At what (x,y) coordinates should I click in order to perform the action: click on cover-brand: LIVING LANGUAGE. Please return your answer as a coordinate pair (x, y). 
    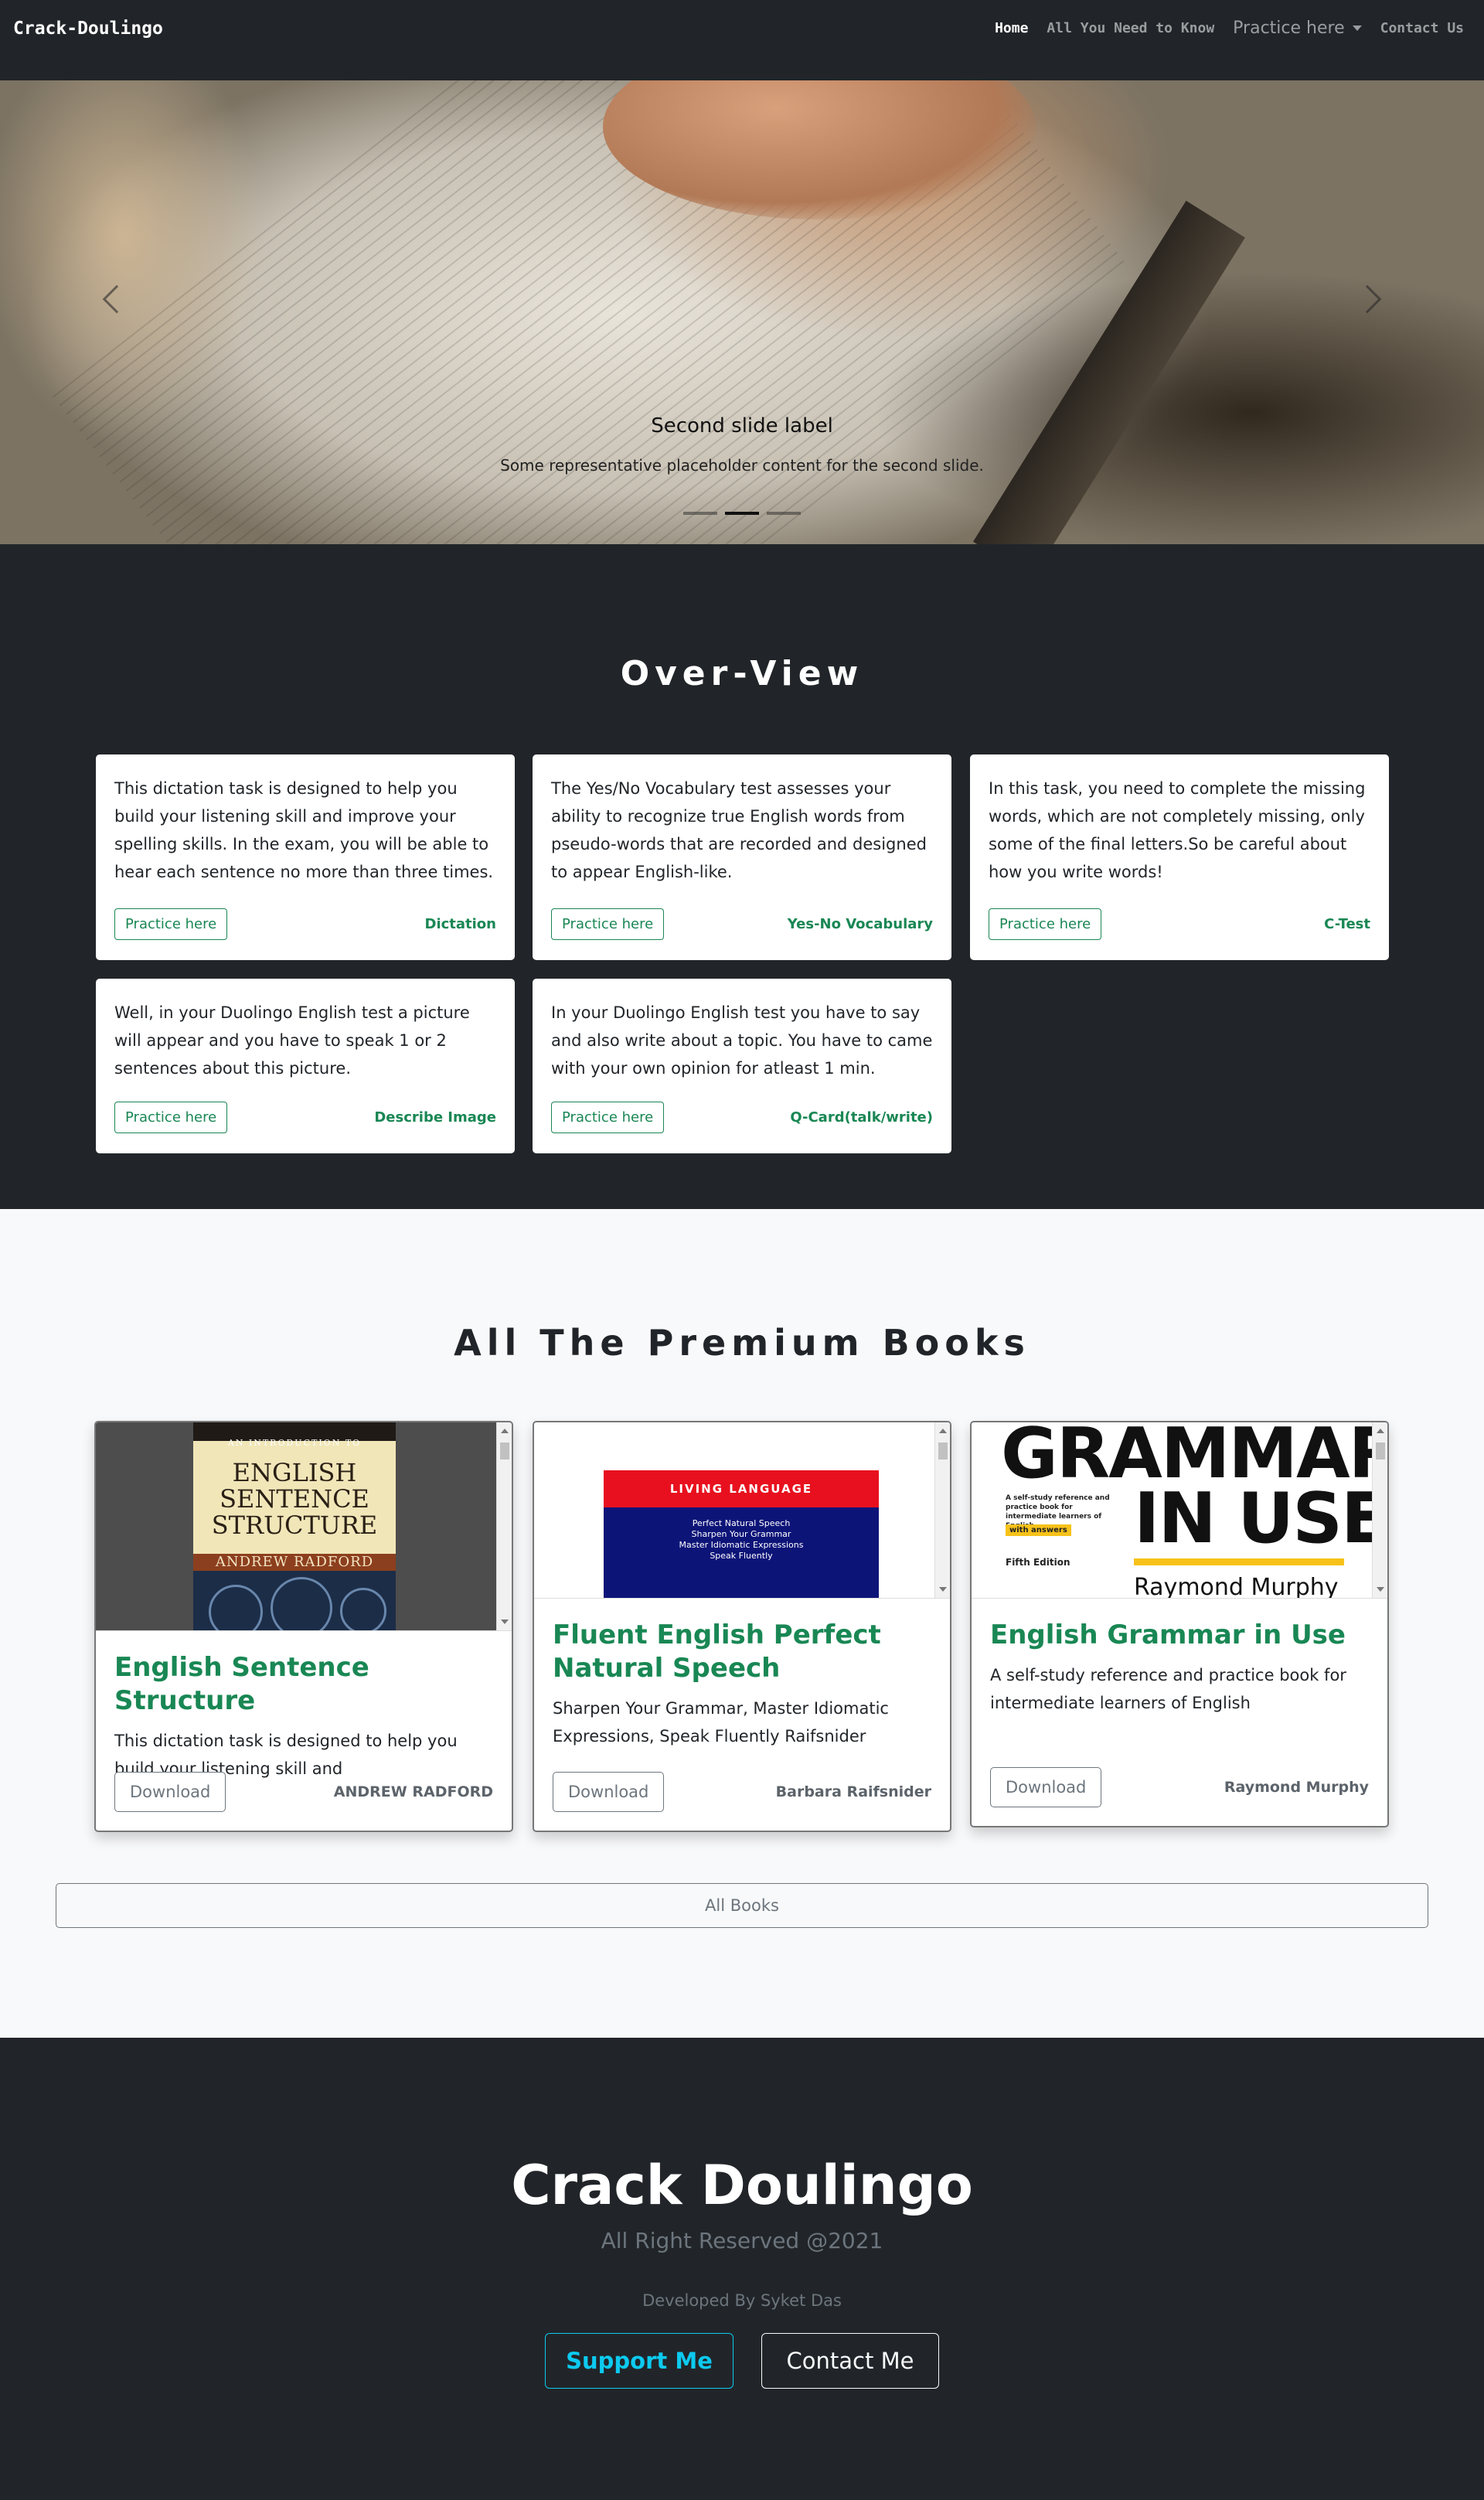
    Looking at the image, I should click on (741, 1489).